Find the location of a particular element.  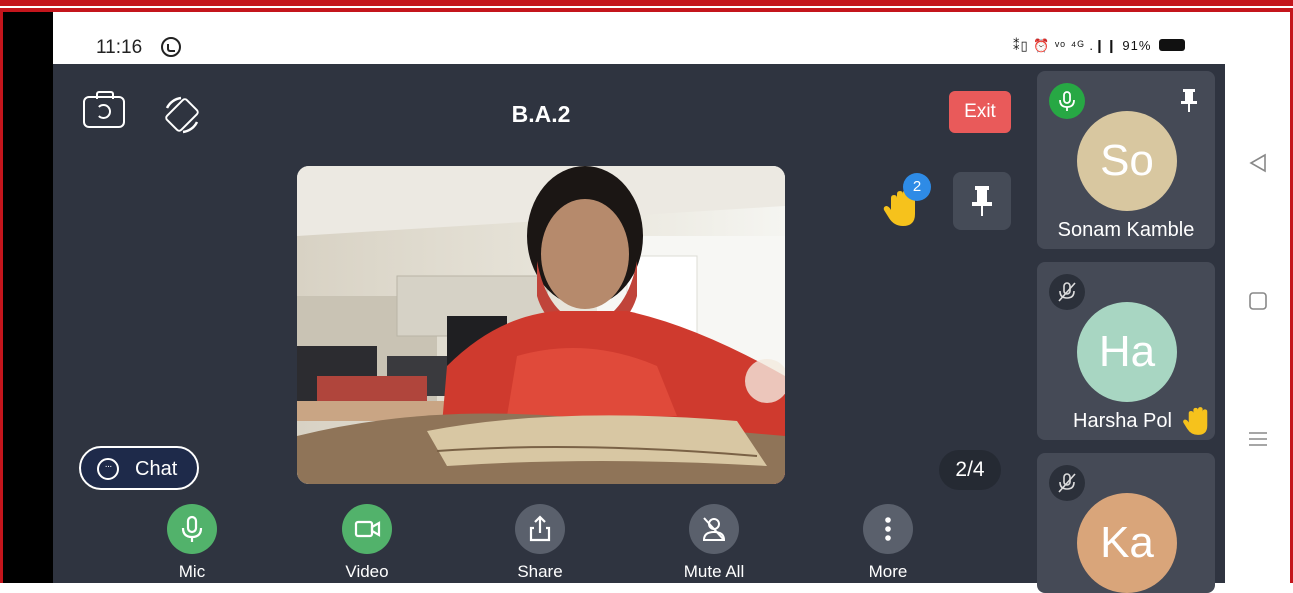

video-control: Video is located at coordinates (367, 543).